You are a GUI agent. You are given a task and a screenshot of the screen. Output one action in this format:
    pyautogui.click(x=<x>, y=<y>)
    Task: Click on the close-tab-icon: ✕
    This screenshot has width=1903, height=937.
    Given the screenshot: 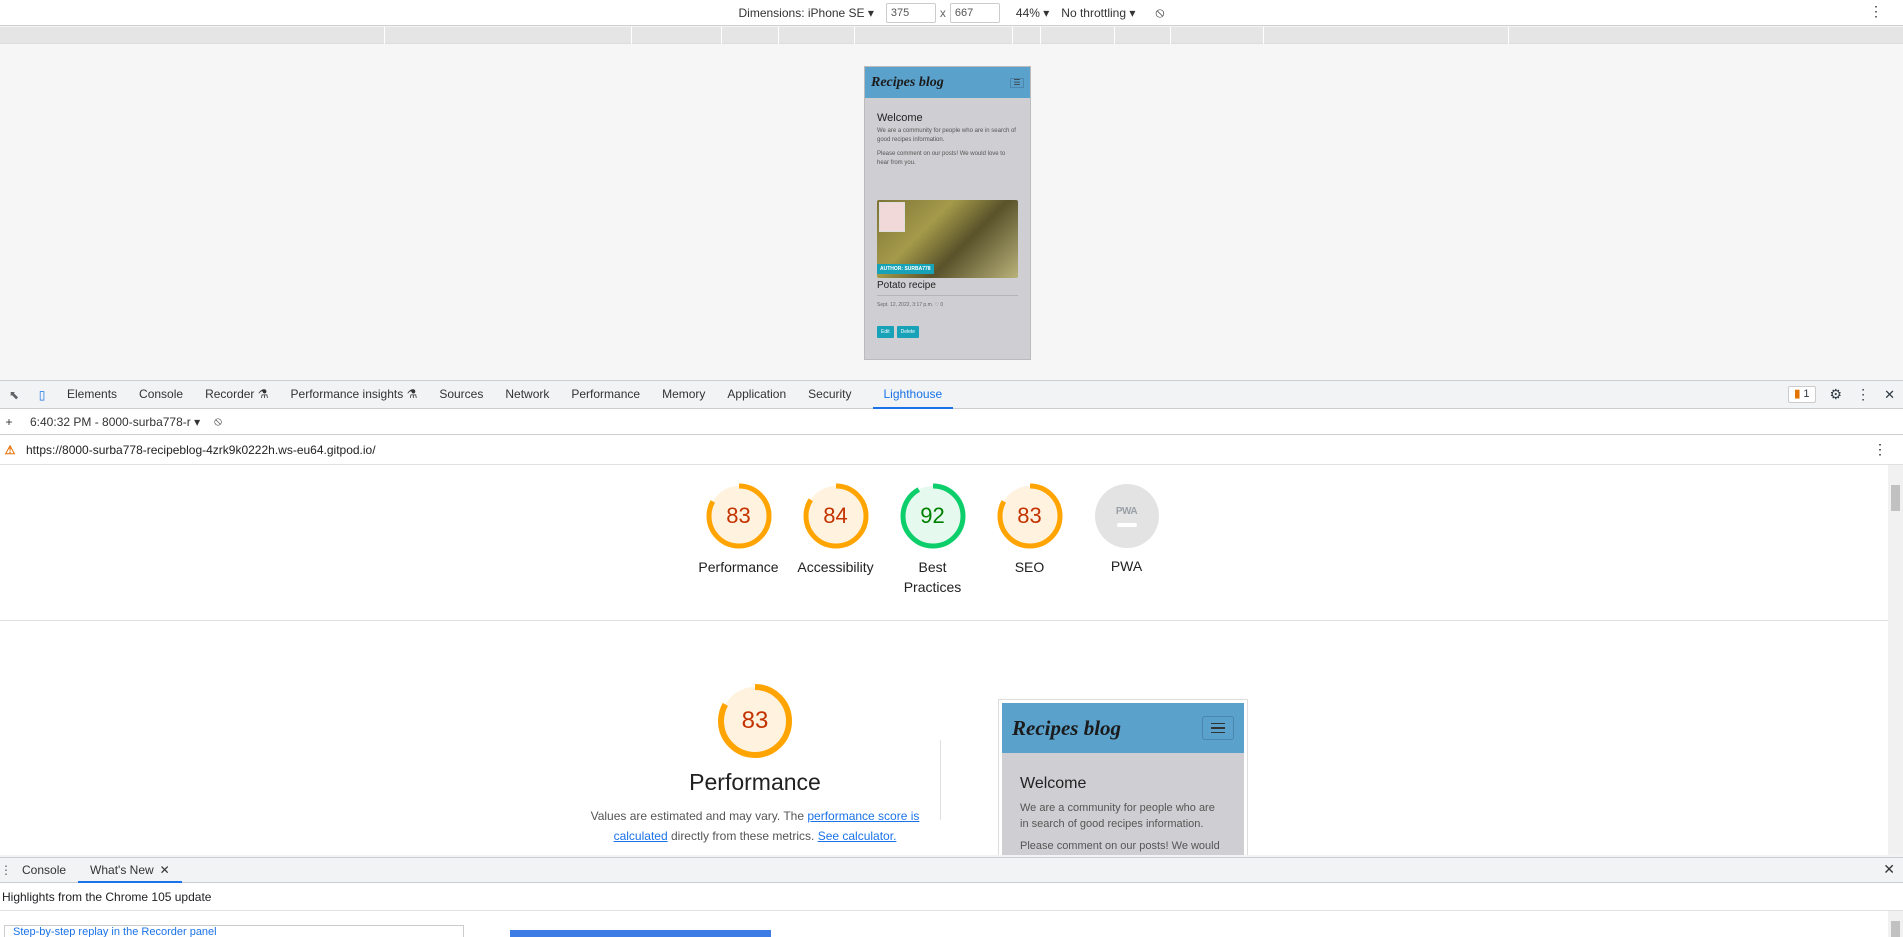 What is the action you would take?
    pyautogui.click(x=165, y=870)
    